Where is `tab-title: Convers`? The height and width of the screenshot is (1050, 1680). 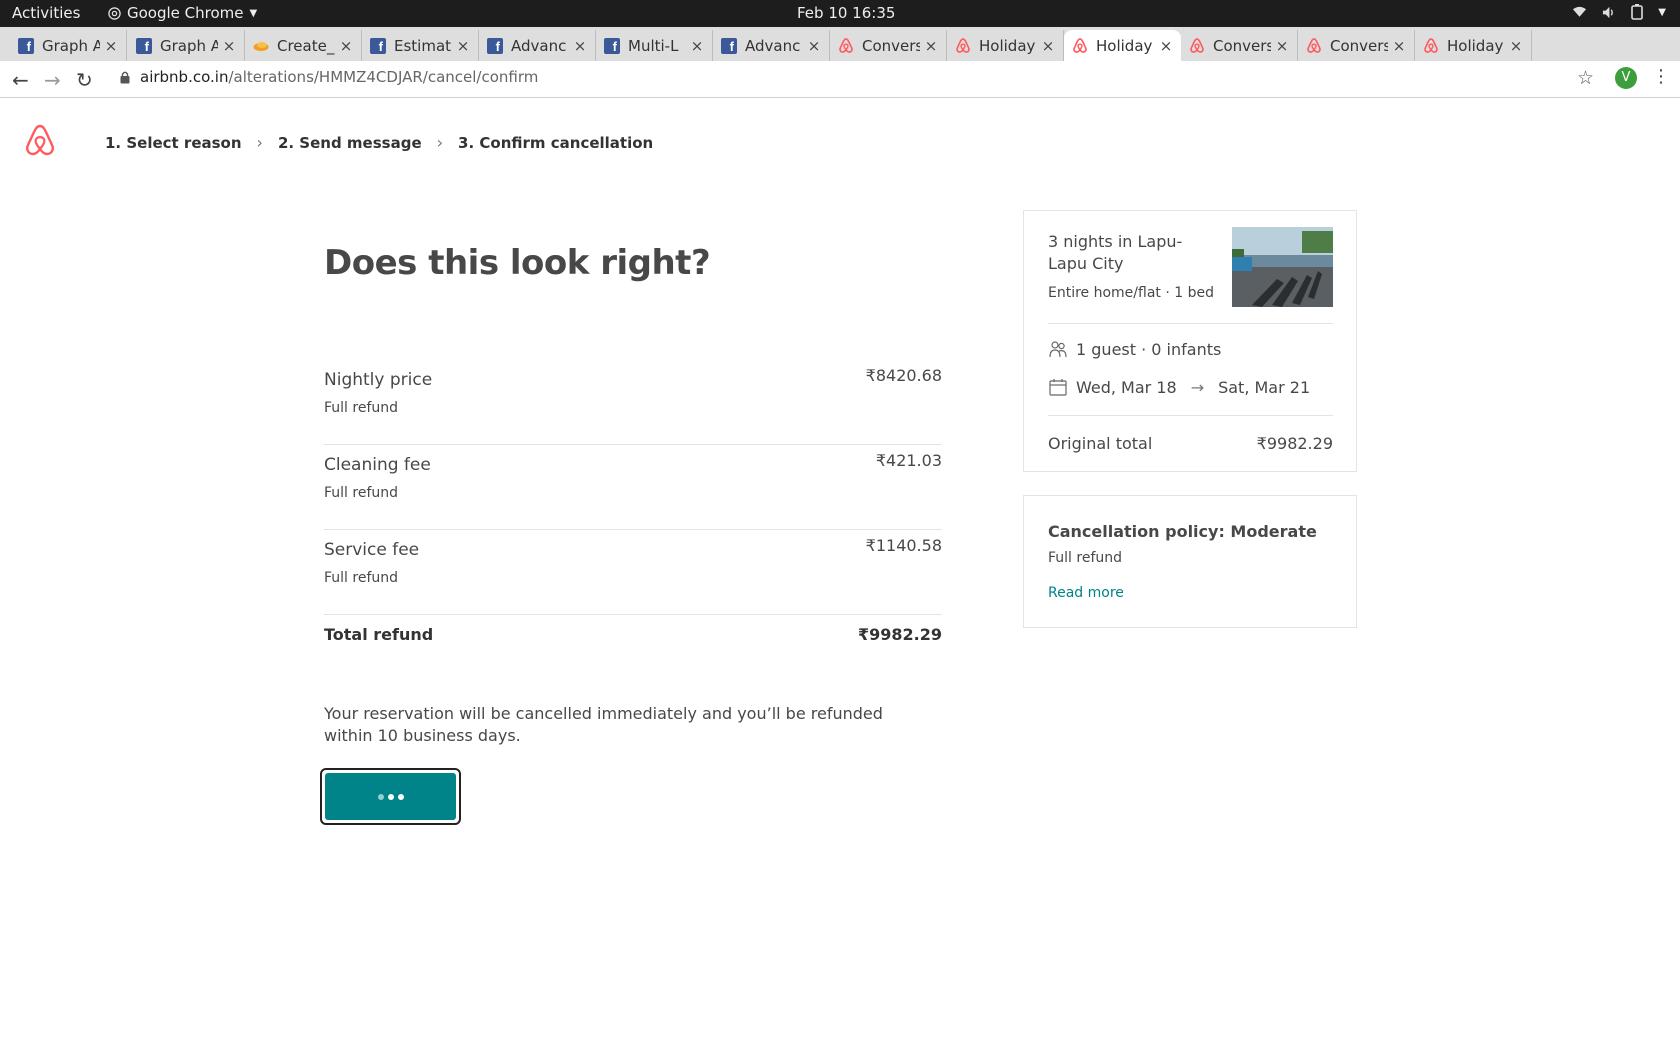 tab-title: Convers is located at coordinates (1242, 45).